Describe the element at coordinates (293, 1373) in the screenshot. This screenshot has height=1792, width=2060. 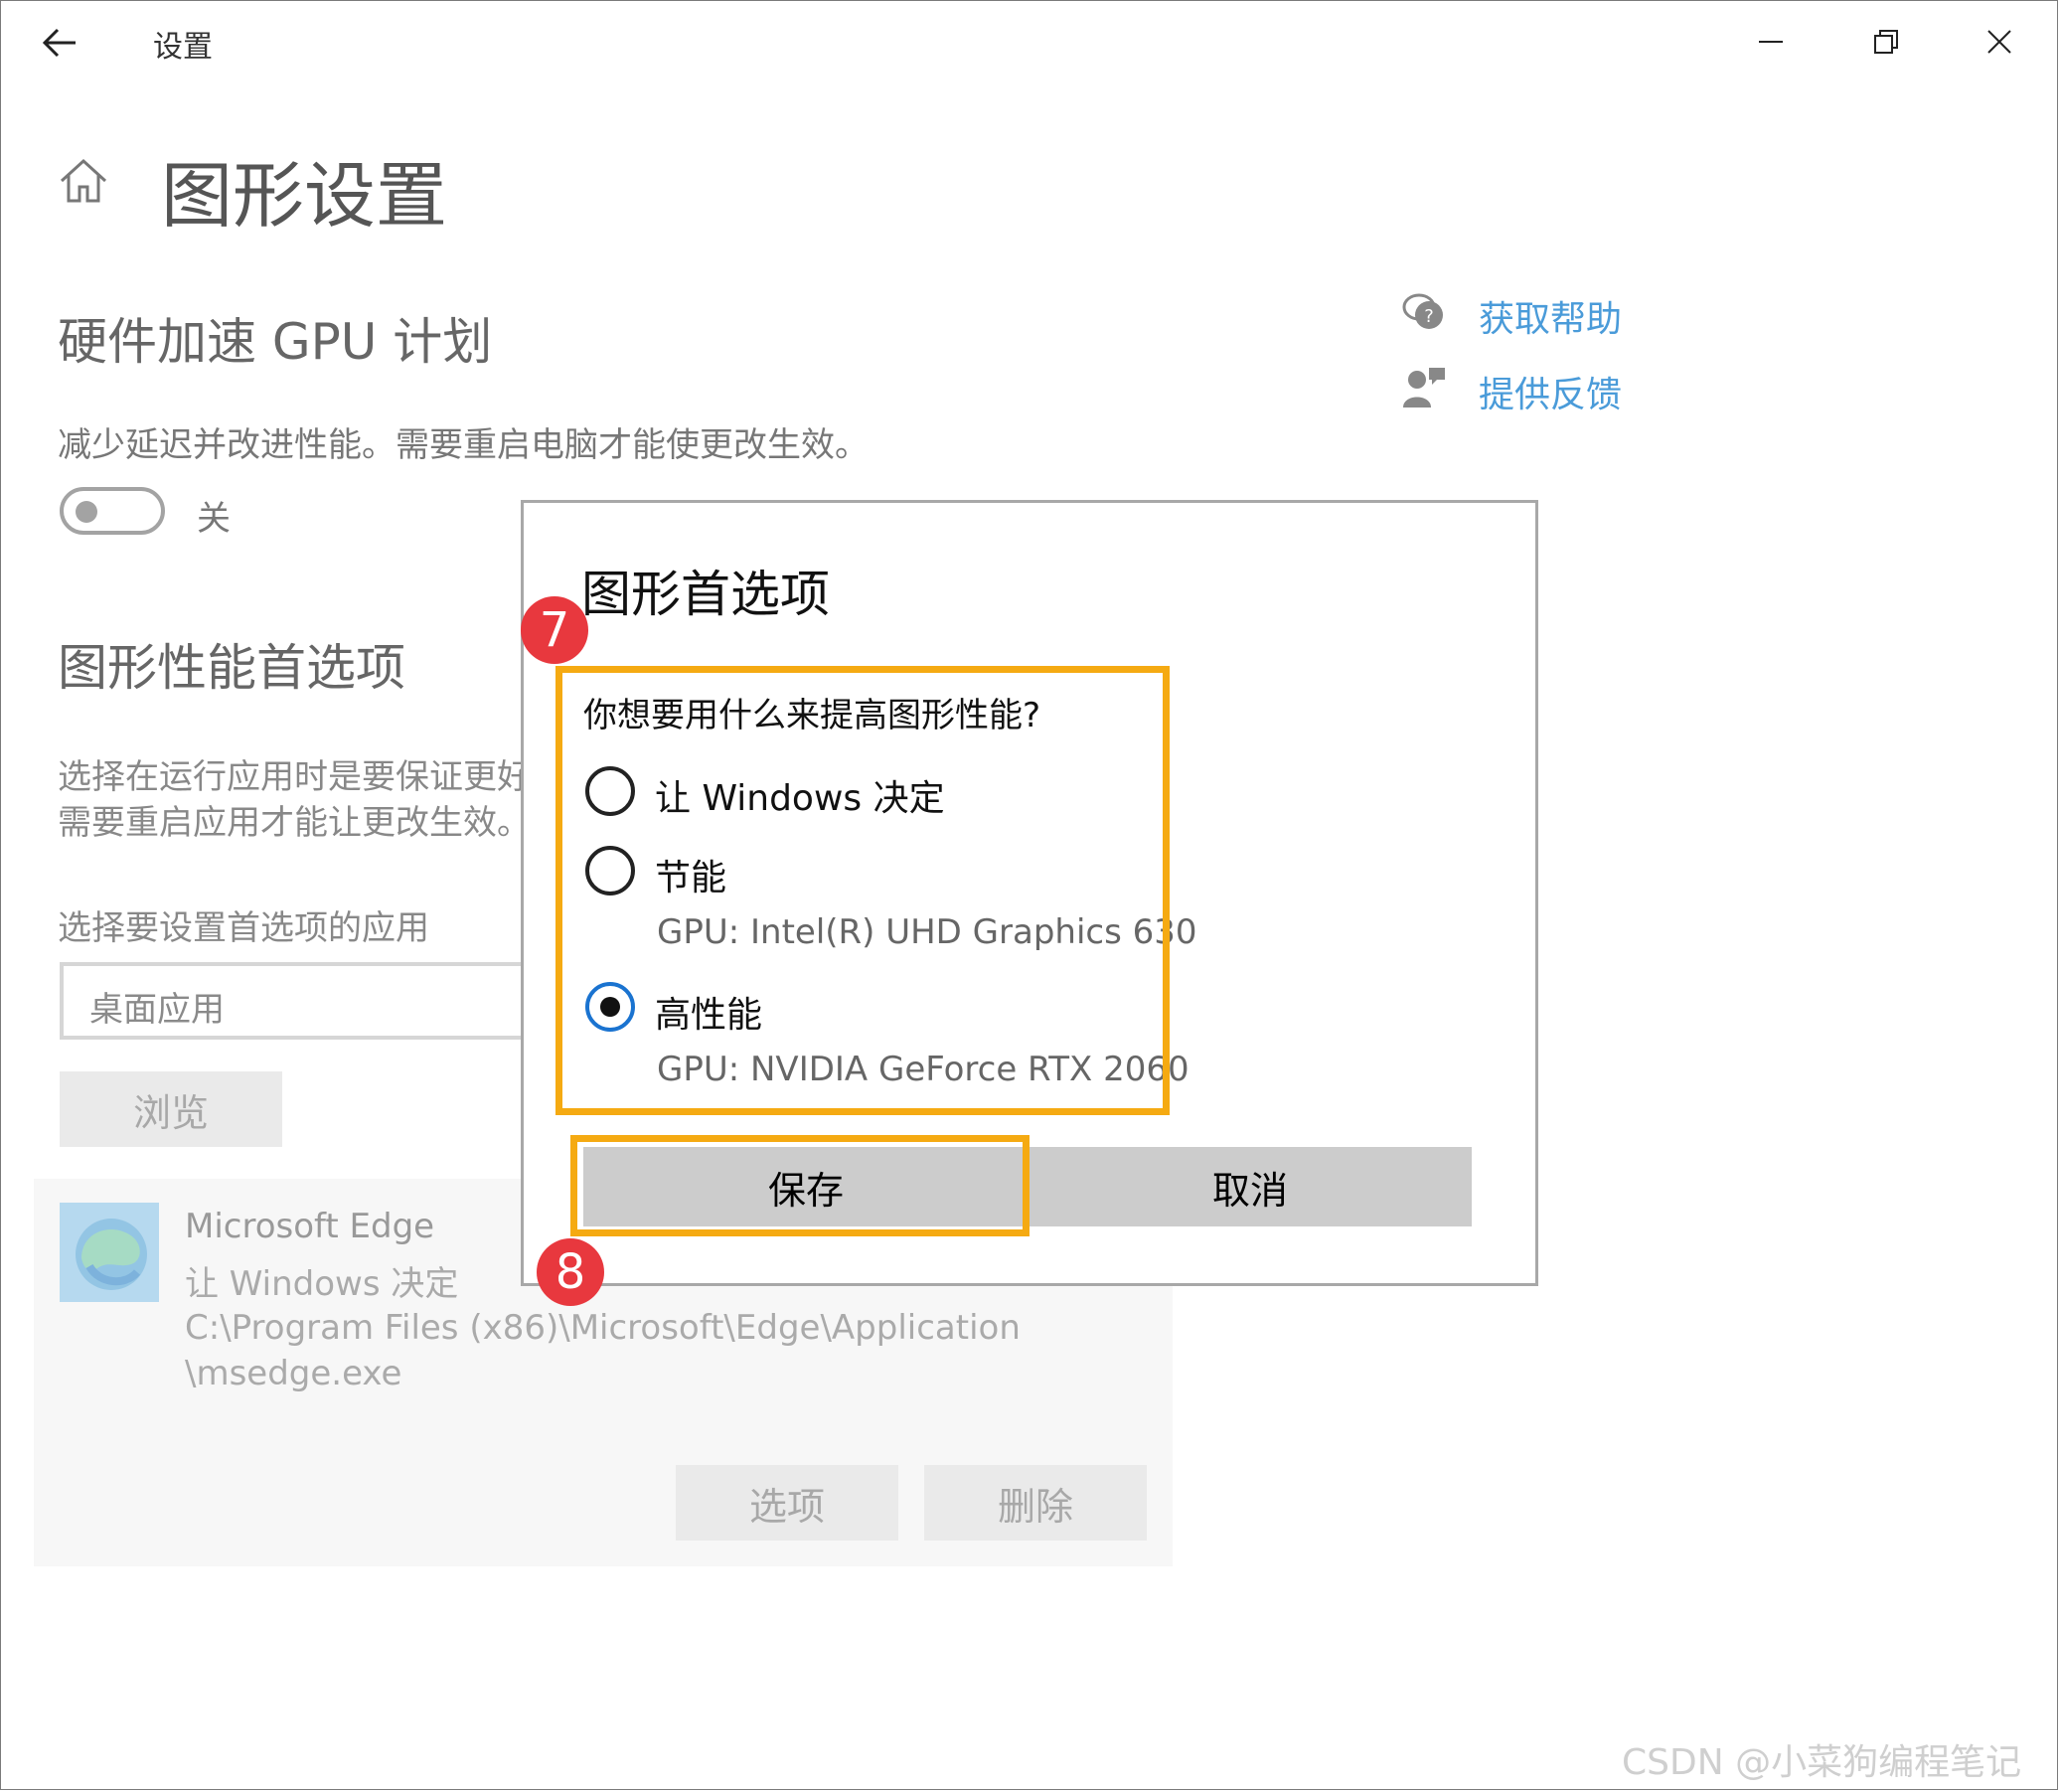
I see `app-path-line2: \msedge.exe` at that location.